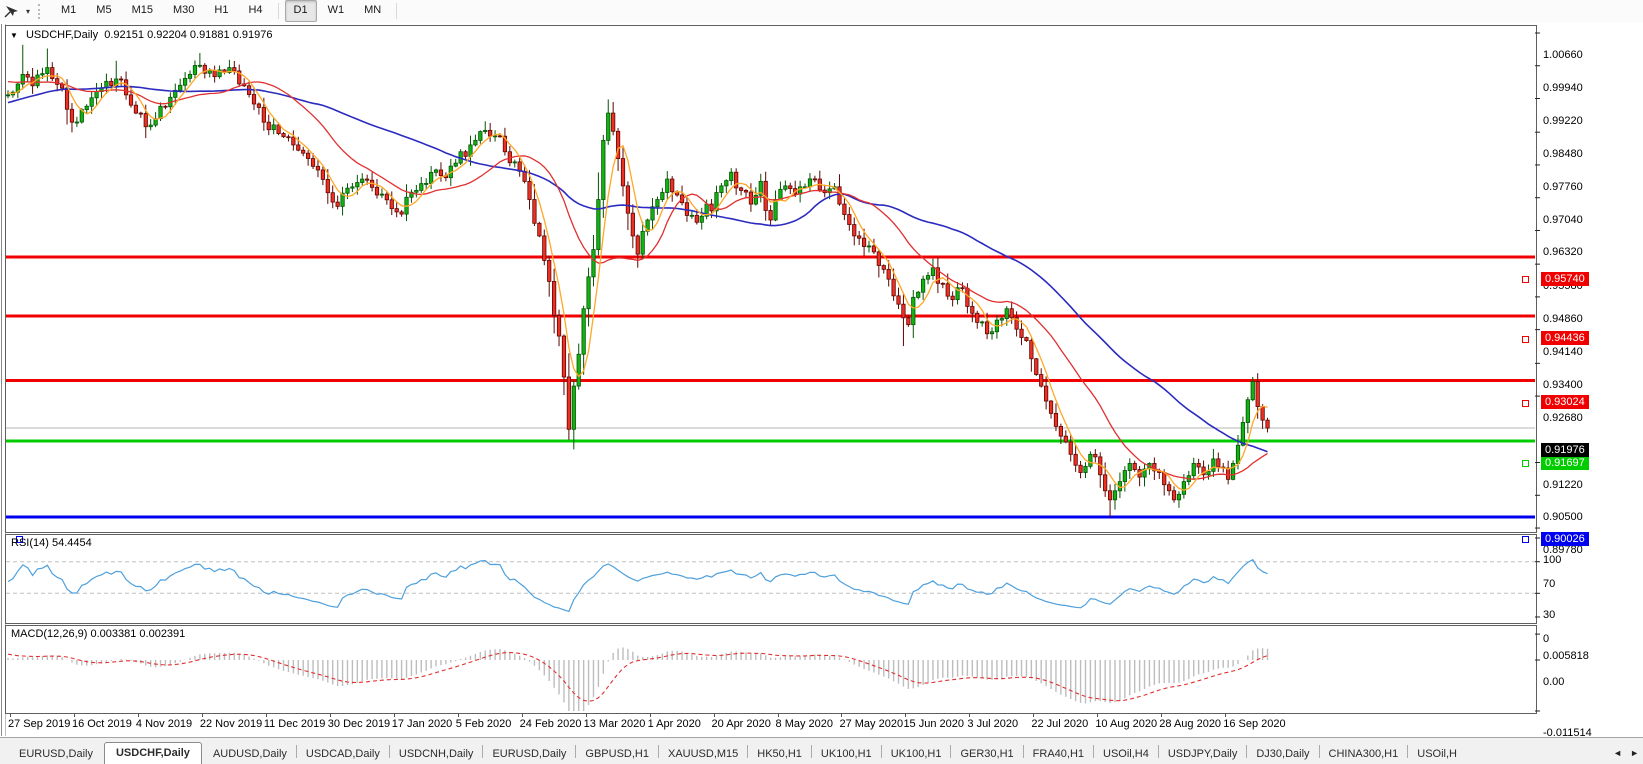  Describe the element at coordinates (741, 724) in the screenshot. I see `date-label: 20 Apr 2020` at that location.